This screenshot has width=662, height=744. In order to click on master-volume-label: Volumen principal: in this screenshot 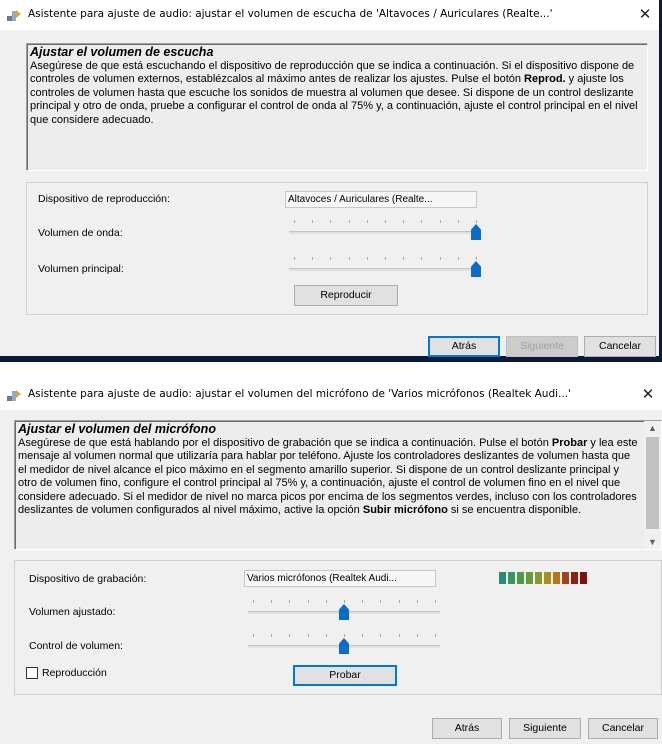, I will do `click(81, 269)`.